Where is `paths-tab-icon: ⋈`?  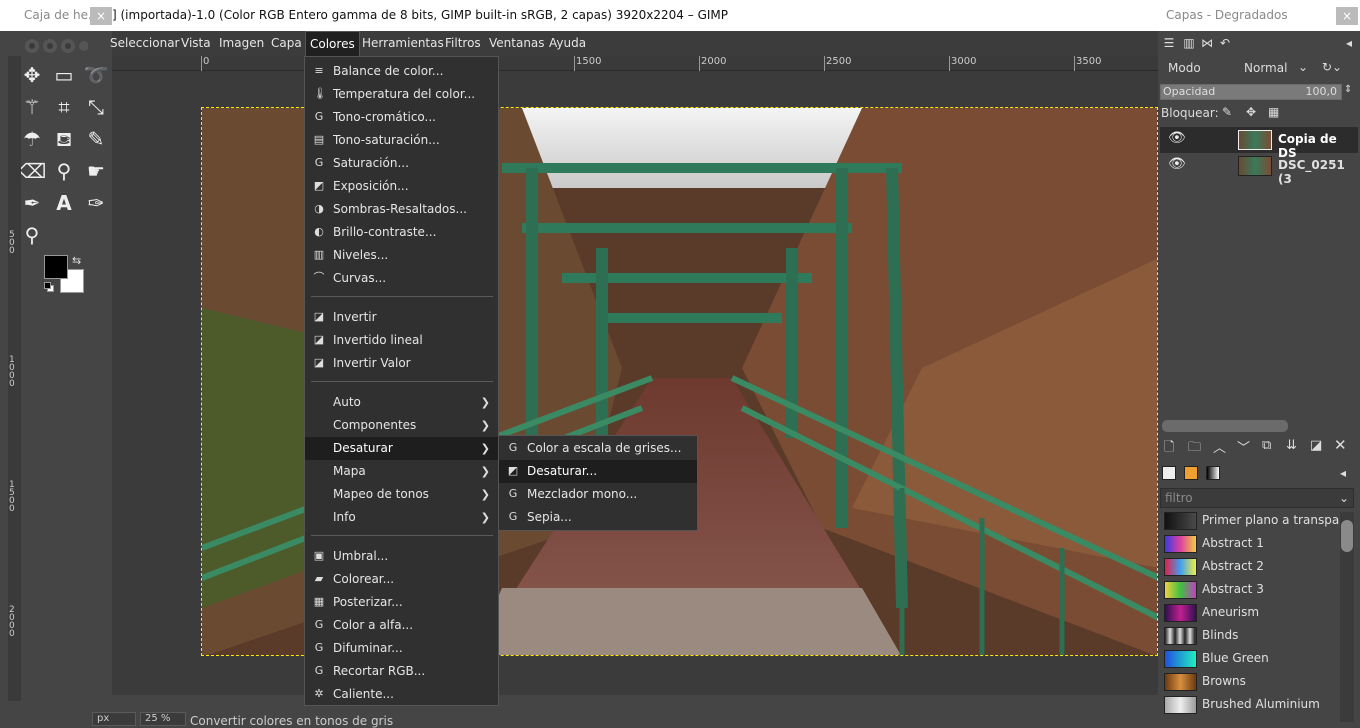 paths-tab-icon: ⋈ is located at coordinates (1207, 44).